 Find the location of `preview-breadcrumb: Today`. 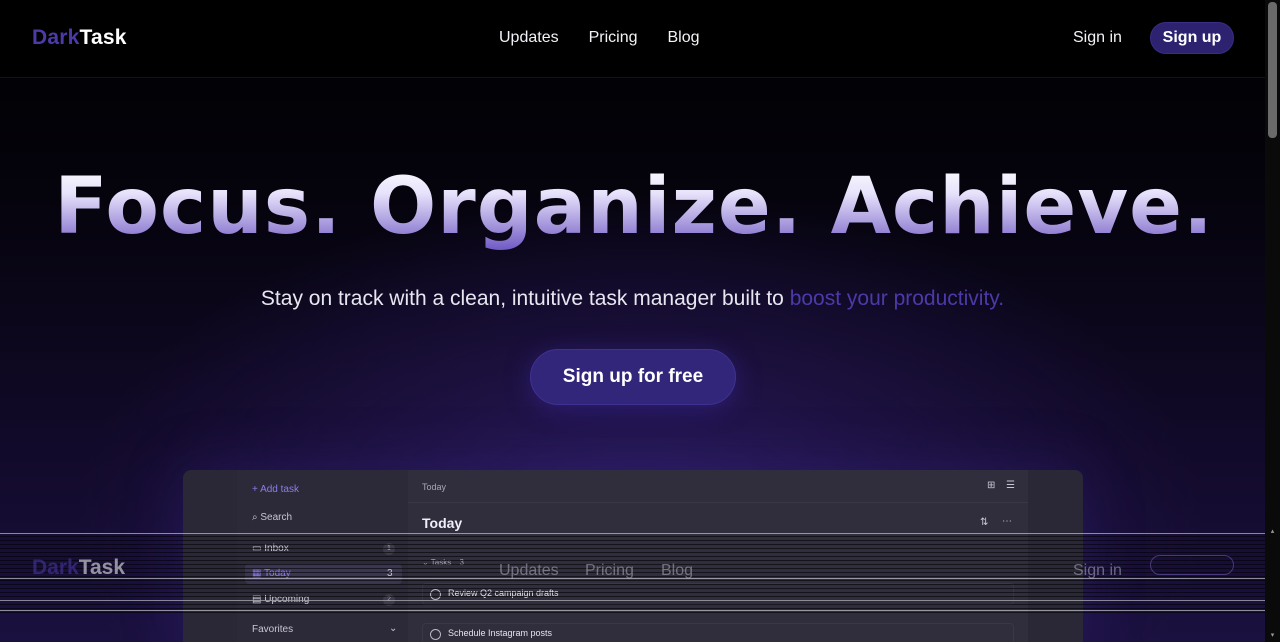

preview-breadcrumb: Today is located at coordinates (434, 487).